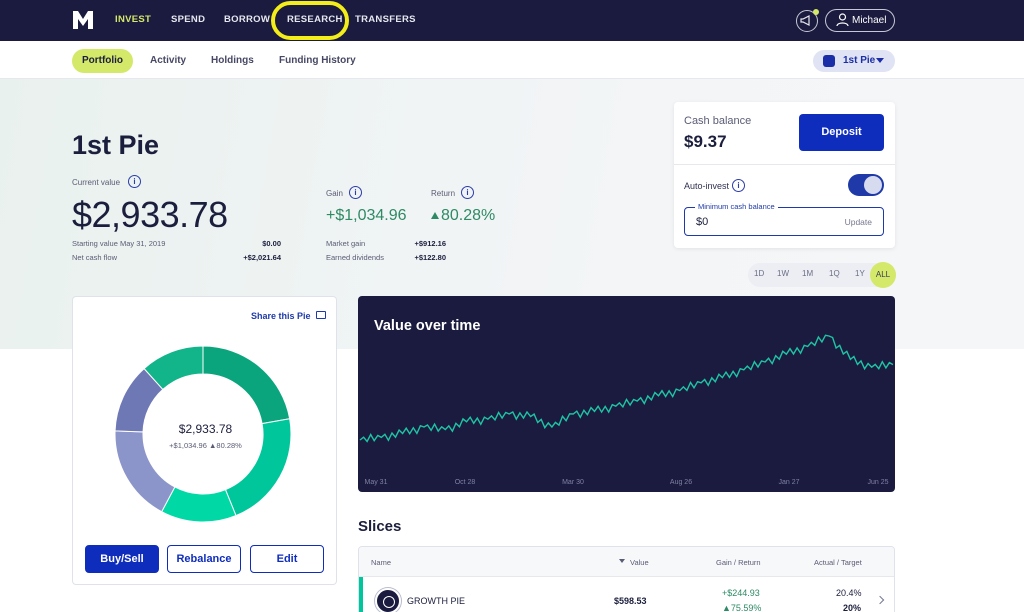 This screenshot has width=1024, height=612. I want to click on range-1y: 1Y, so click(860, 273).